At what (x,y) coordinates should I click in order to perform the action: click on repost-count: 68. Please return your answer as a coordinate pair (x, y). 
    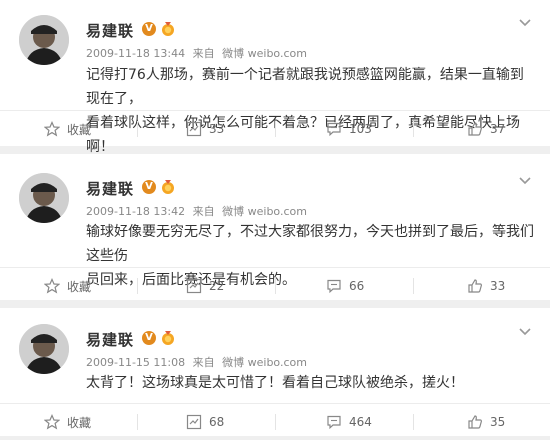
    Looking at the image, I should click on (217, 422).